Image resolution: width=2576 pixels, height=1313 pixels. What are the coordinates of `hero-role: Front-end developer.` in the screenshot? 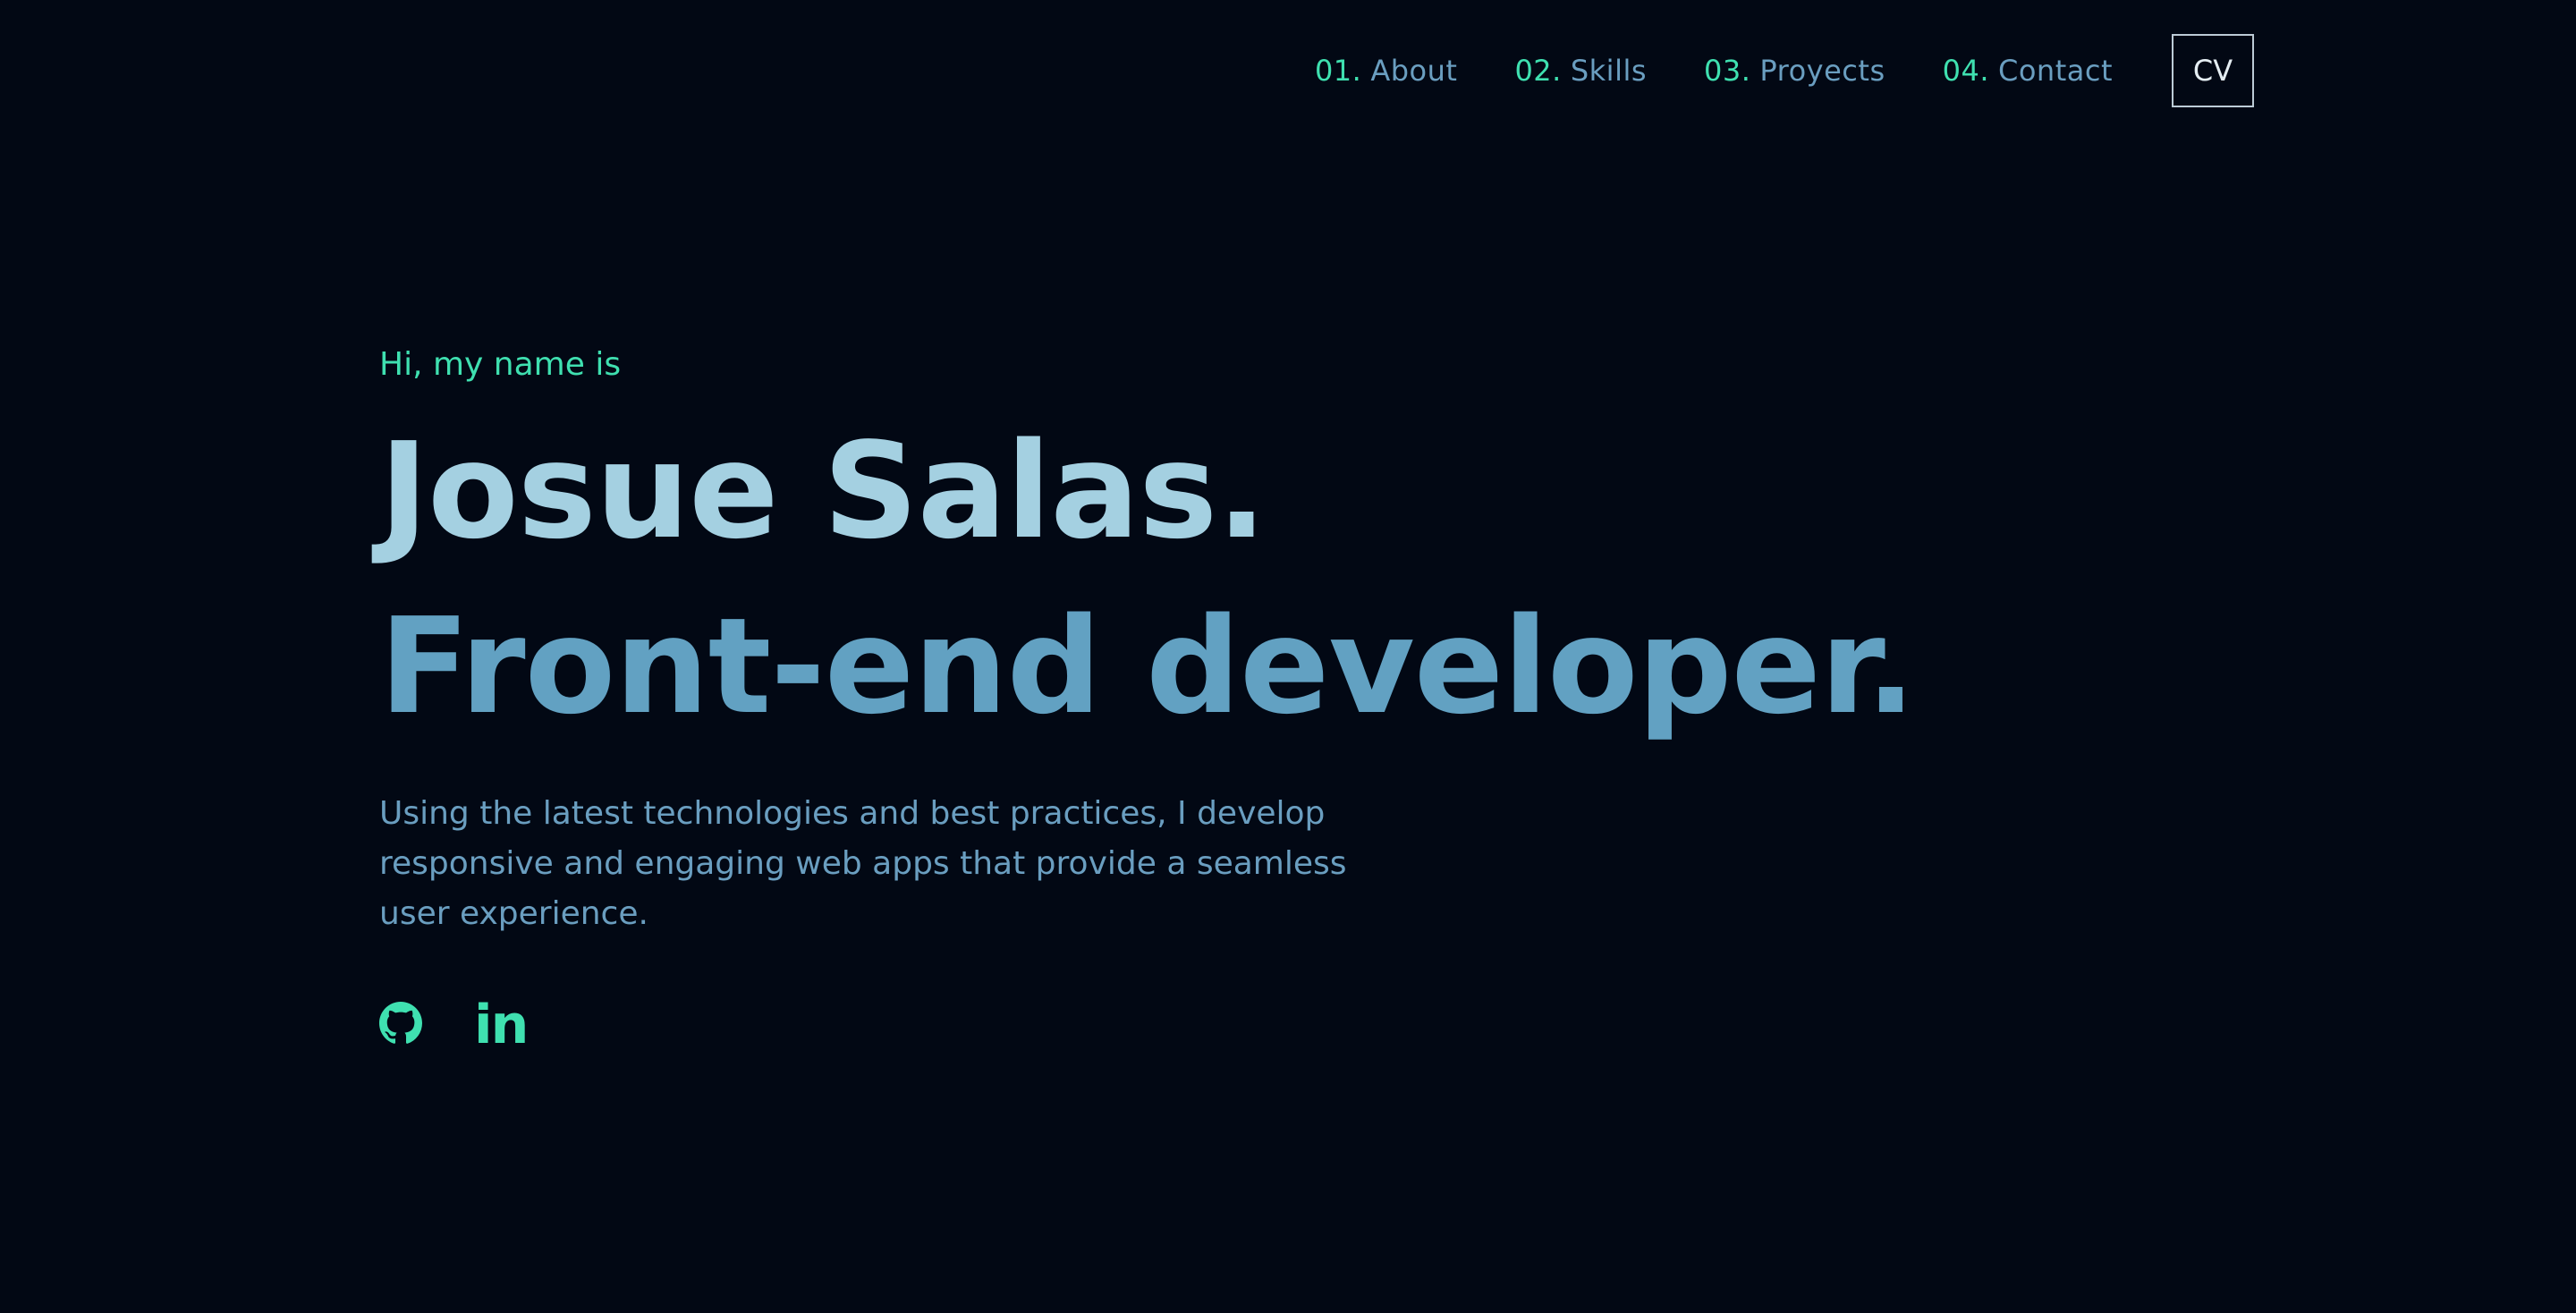 It's located at (1147, 666).